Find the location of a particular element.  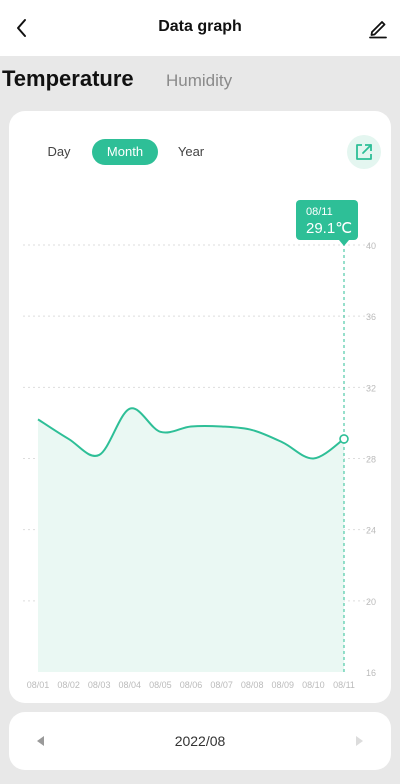

y-tick-label: 16 is located at coordinates (371, 673).